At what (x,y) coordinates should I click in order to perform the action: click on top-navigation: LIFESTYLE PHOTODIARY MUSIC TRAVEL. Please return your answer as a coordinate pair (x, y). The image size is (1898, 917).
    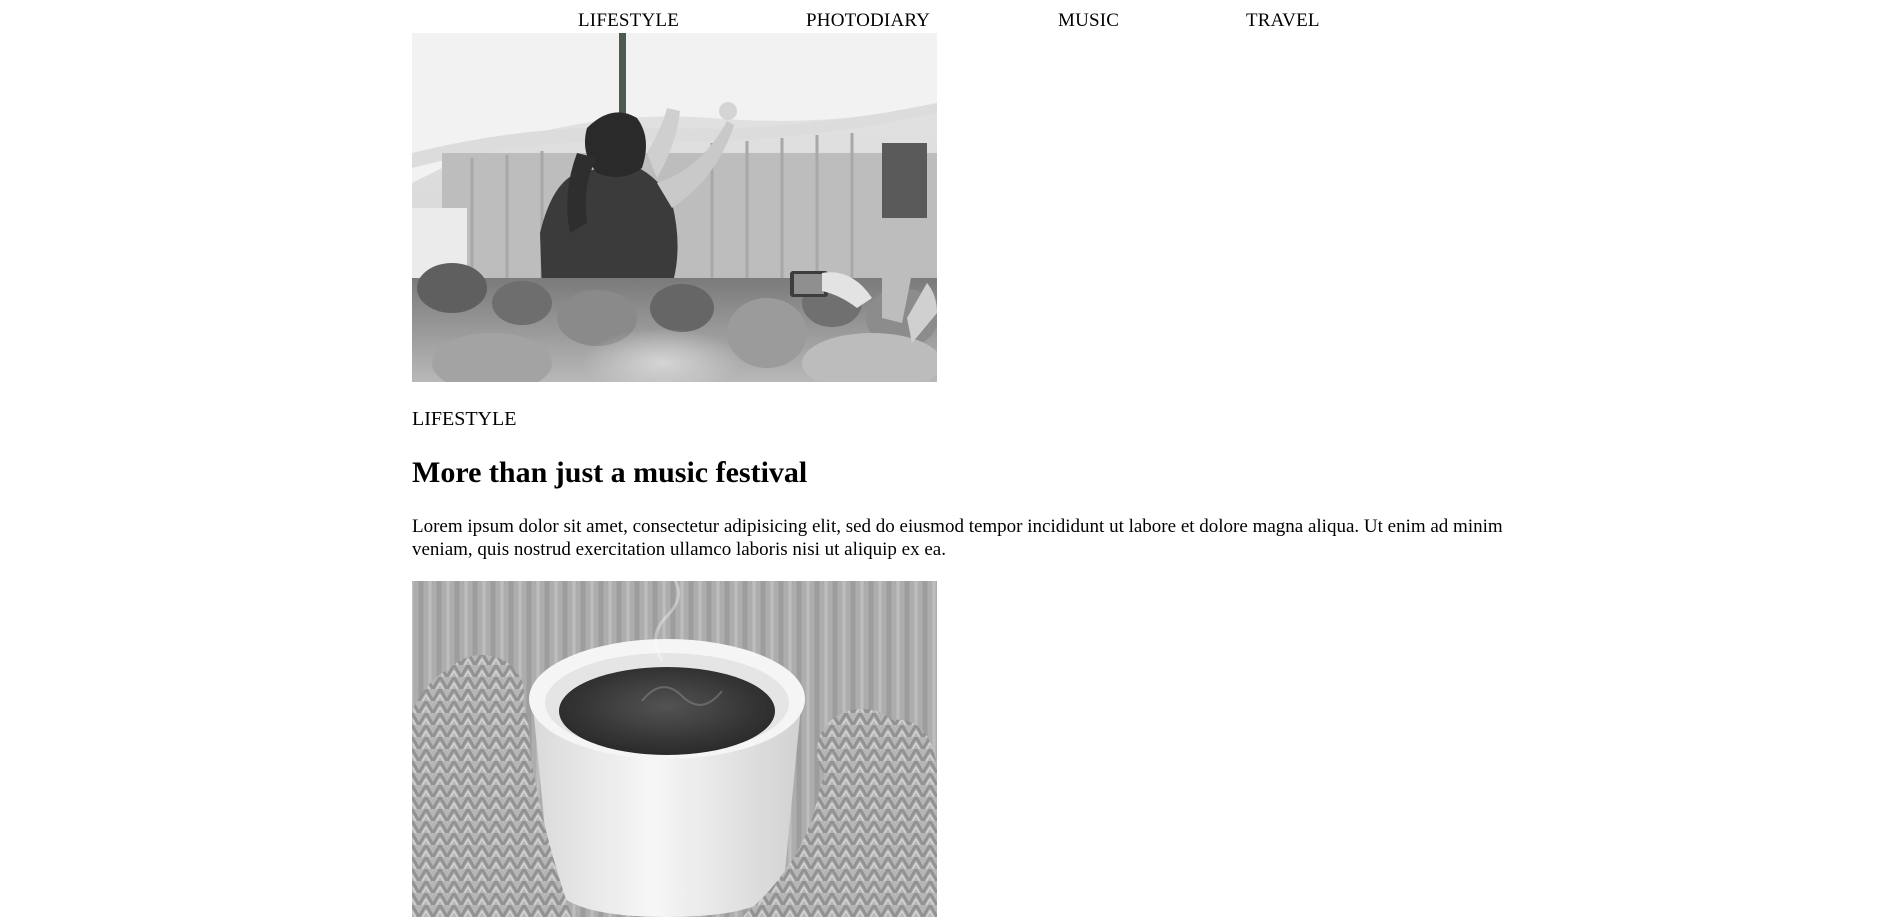
    Looking at the image, I should click on (949, 21).